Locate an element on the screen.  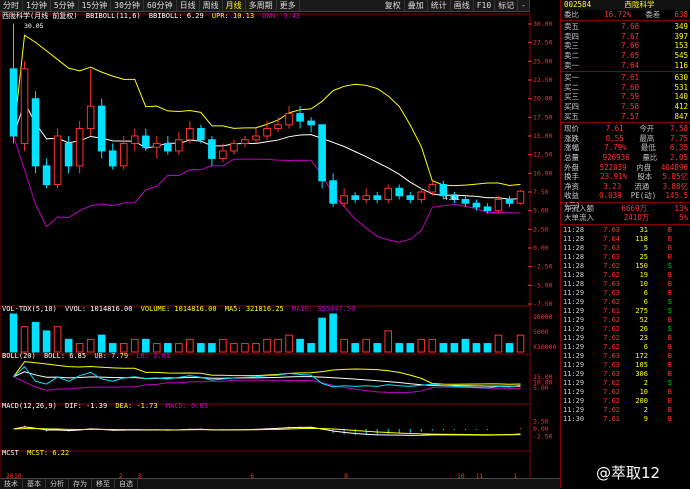
tool-button-4: F10 is located at coordinates (485, 5).